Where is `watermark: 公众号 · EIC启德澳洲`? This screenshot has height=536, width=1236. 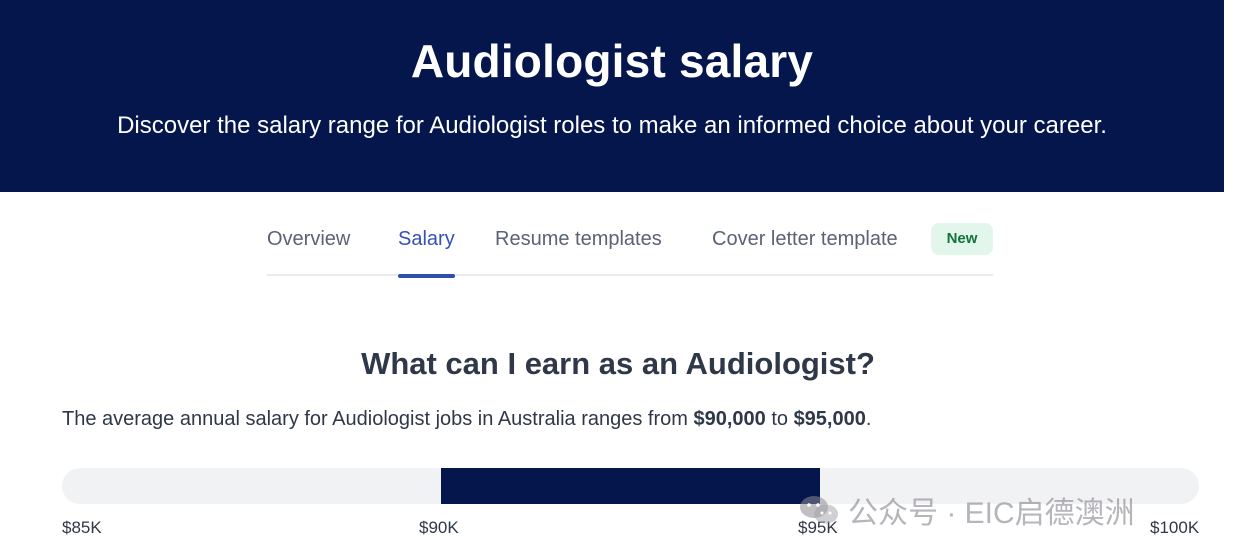 watermark: 公众号 · EIC启德澳洲 is located at coordinates (966, 510).